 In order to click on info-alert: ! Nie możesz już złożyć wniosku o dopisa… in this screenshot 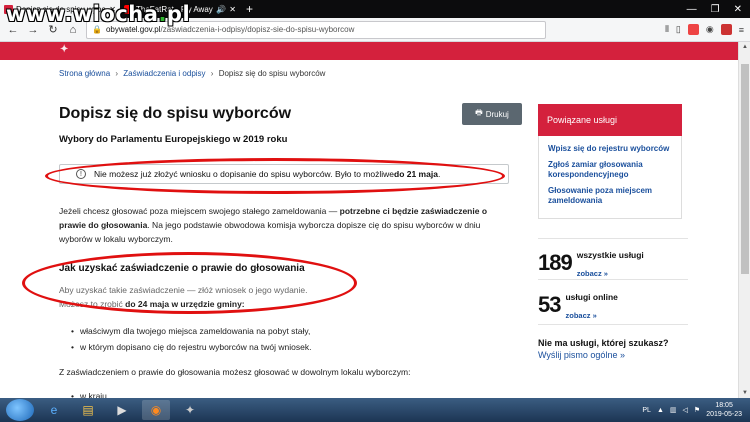, I will do `click(284, 174)`.